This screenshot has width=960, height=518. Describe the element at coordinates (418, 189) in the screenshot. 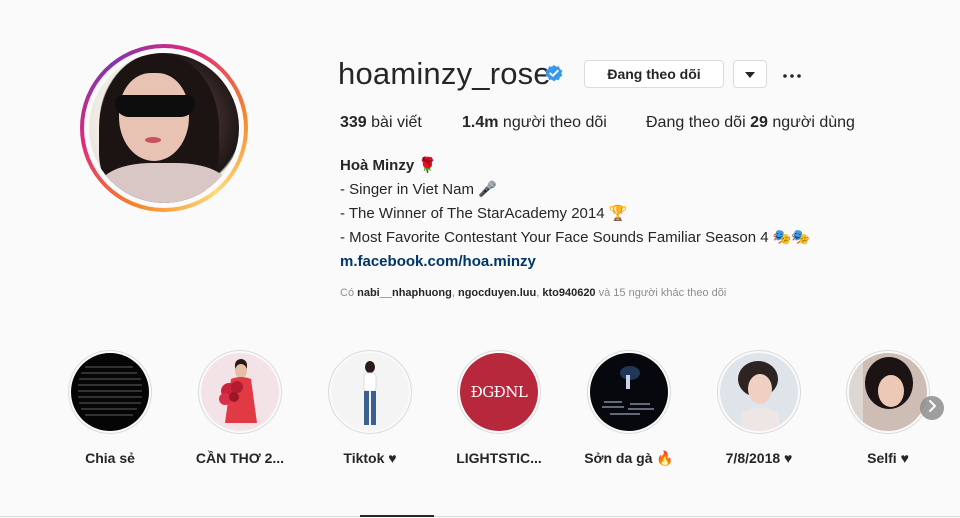

I see `bio-line: - Singer in Viet Nam 🎤` at that location.